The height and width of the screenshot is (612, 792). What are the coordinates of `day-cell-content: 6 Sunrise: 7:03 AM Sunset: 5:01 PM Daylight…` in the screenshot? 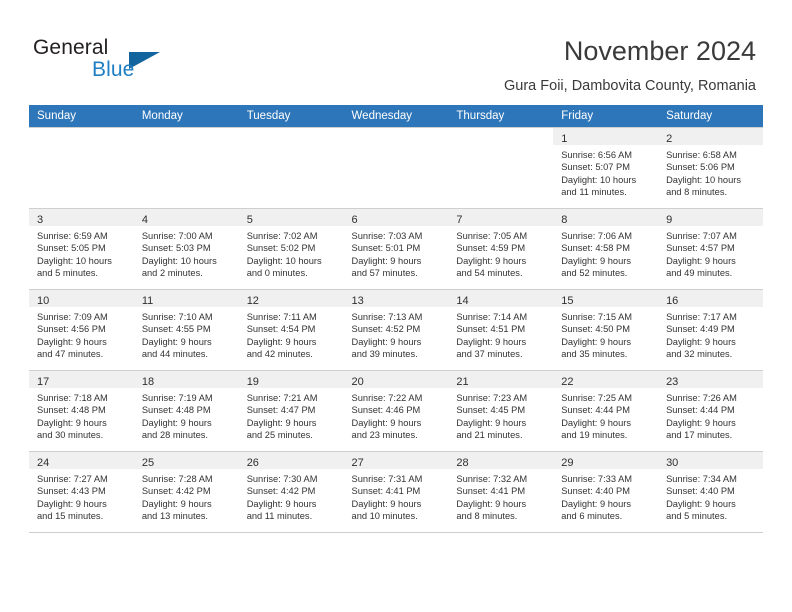 It's located at (396, 249).